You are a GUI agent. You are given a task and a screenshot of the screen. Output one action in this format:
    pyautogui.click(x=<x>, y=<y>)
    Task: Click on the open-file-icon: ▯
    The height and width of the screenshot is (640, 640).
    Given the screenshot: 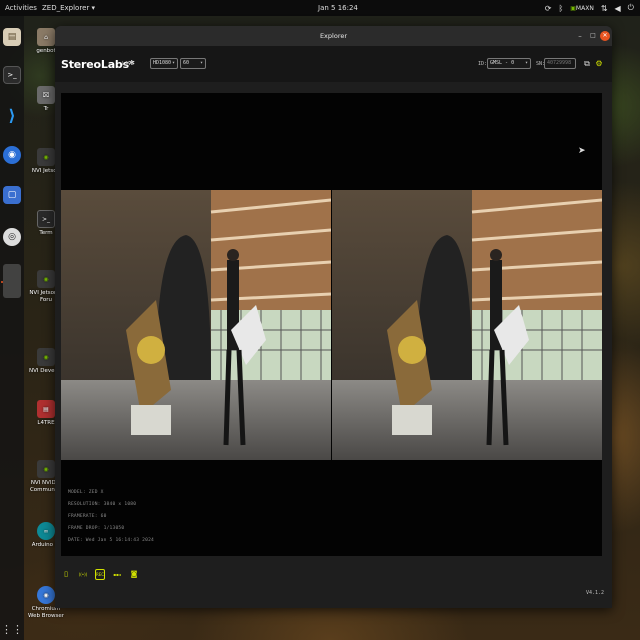 What is the action you would take?
    pyautogui.click(x=66, y=574)
    